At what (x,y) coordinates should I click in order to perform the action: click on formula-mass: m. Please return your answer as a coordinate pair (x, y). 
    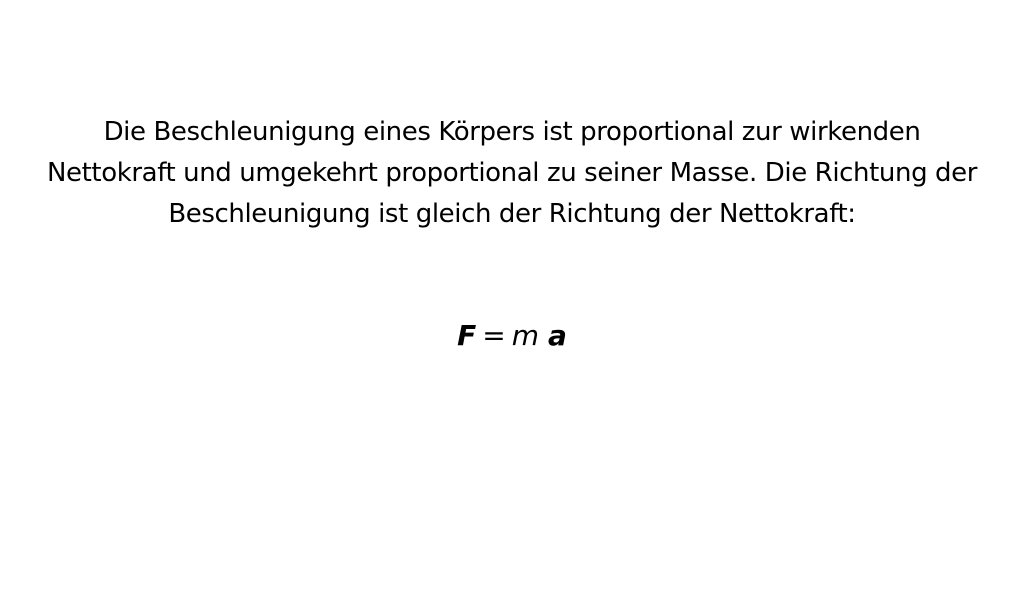
    Looking at the image, I should click on (525, 335).